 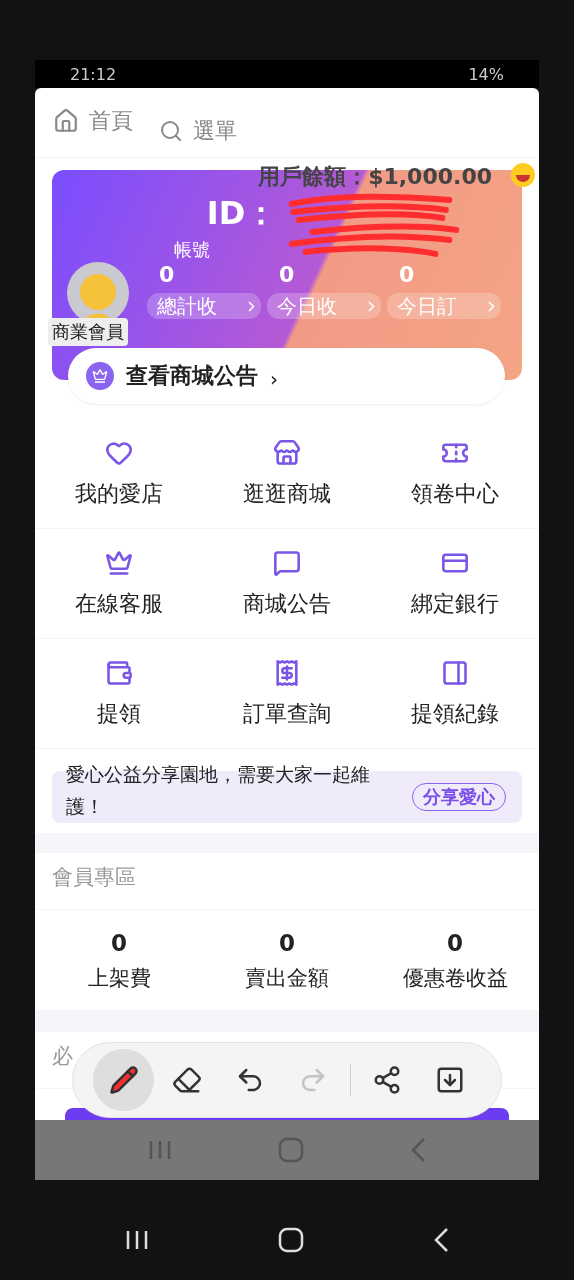 What do you see at coordinates (88, 332) in the screenshot?
I see `member-badge: 商業會員` at bounding box center [88, 332].